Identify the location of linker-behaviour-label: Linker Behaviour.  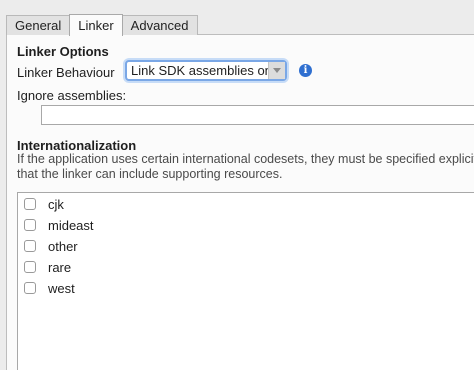
(66, 72).